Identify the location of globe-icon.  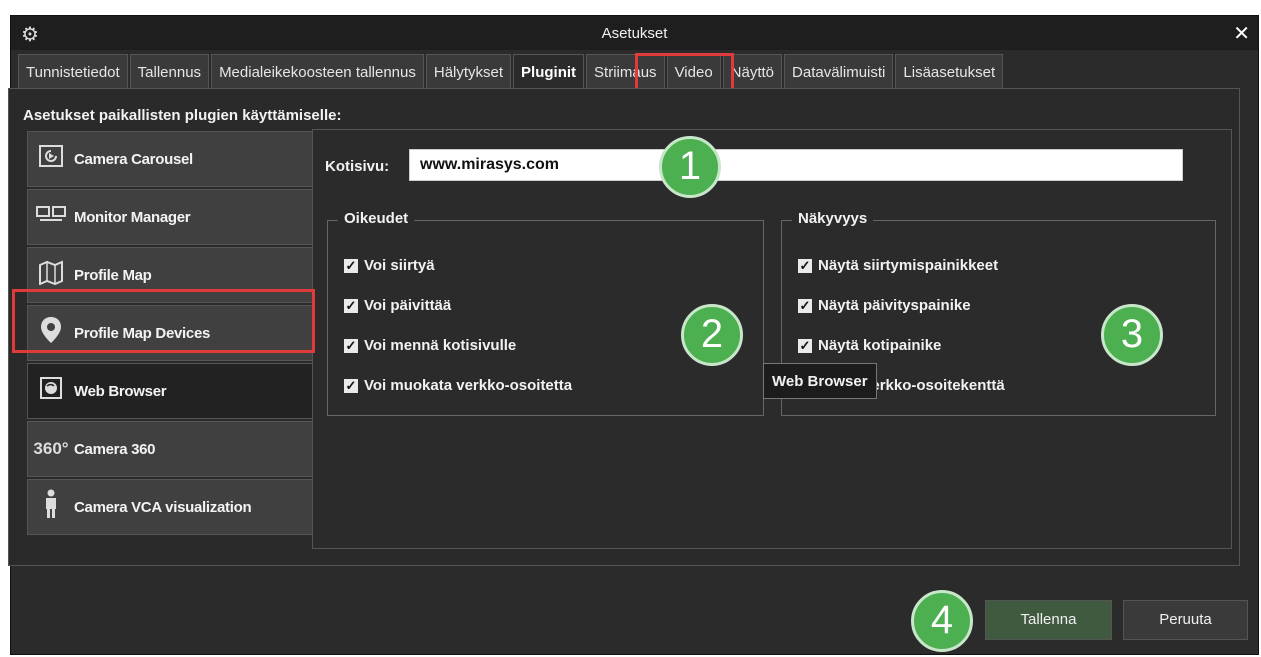
(51, 391).